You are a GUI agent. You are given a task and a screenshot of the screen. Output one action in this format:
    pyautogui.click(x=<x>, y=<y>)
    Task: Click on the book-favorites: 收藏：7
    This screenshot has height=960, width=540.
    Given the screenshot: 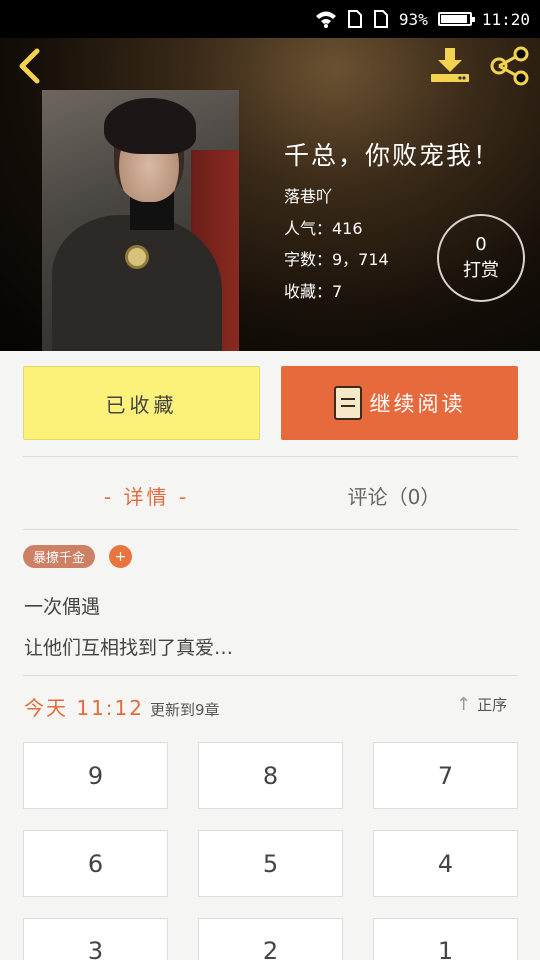 What is the action you would take?
    pyautogui.click(x=313, y=291)
    